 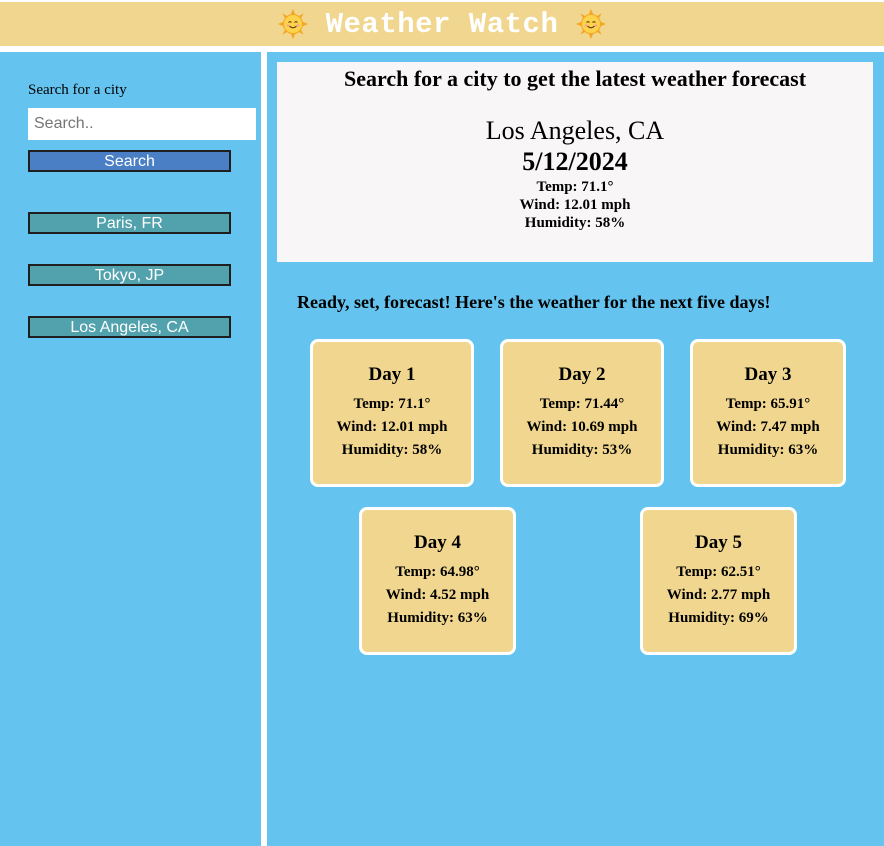 What do you see at coordinates (437, 572) in the screenshot?
I see `forecast-temp: Temp: 64.98°` at bounding box center [437, 572].